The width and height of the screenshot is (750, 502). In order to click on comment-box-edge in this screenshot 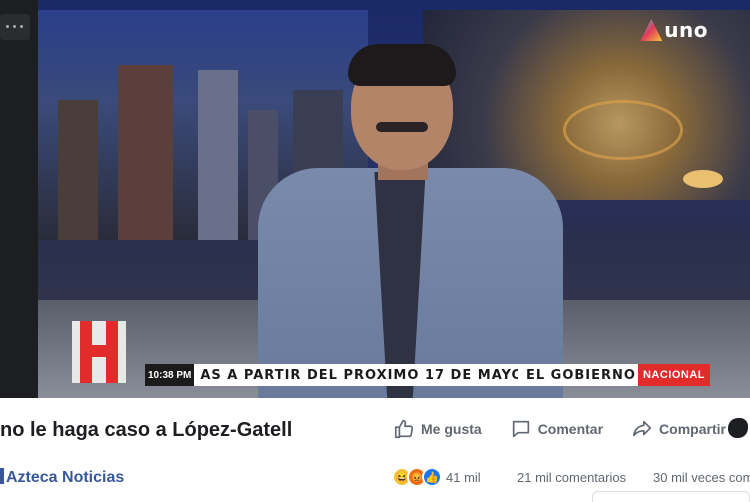, I will do `click(671, 496)`.